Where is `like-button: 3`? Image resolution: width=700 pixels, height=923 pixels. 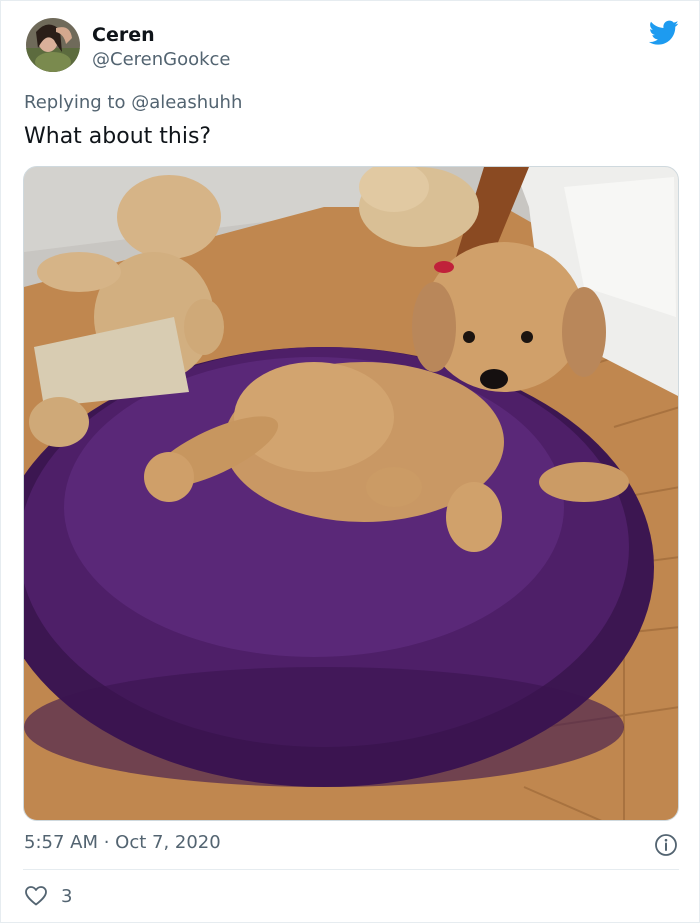
like-button: 3 is located at coordinates (48, 896).